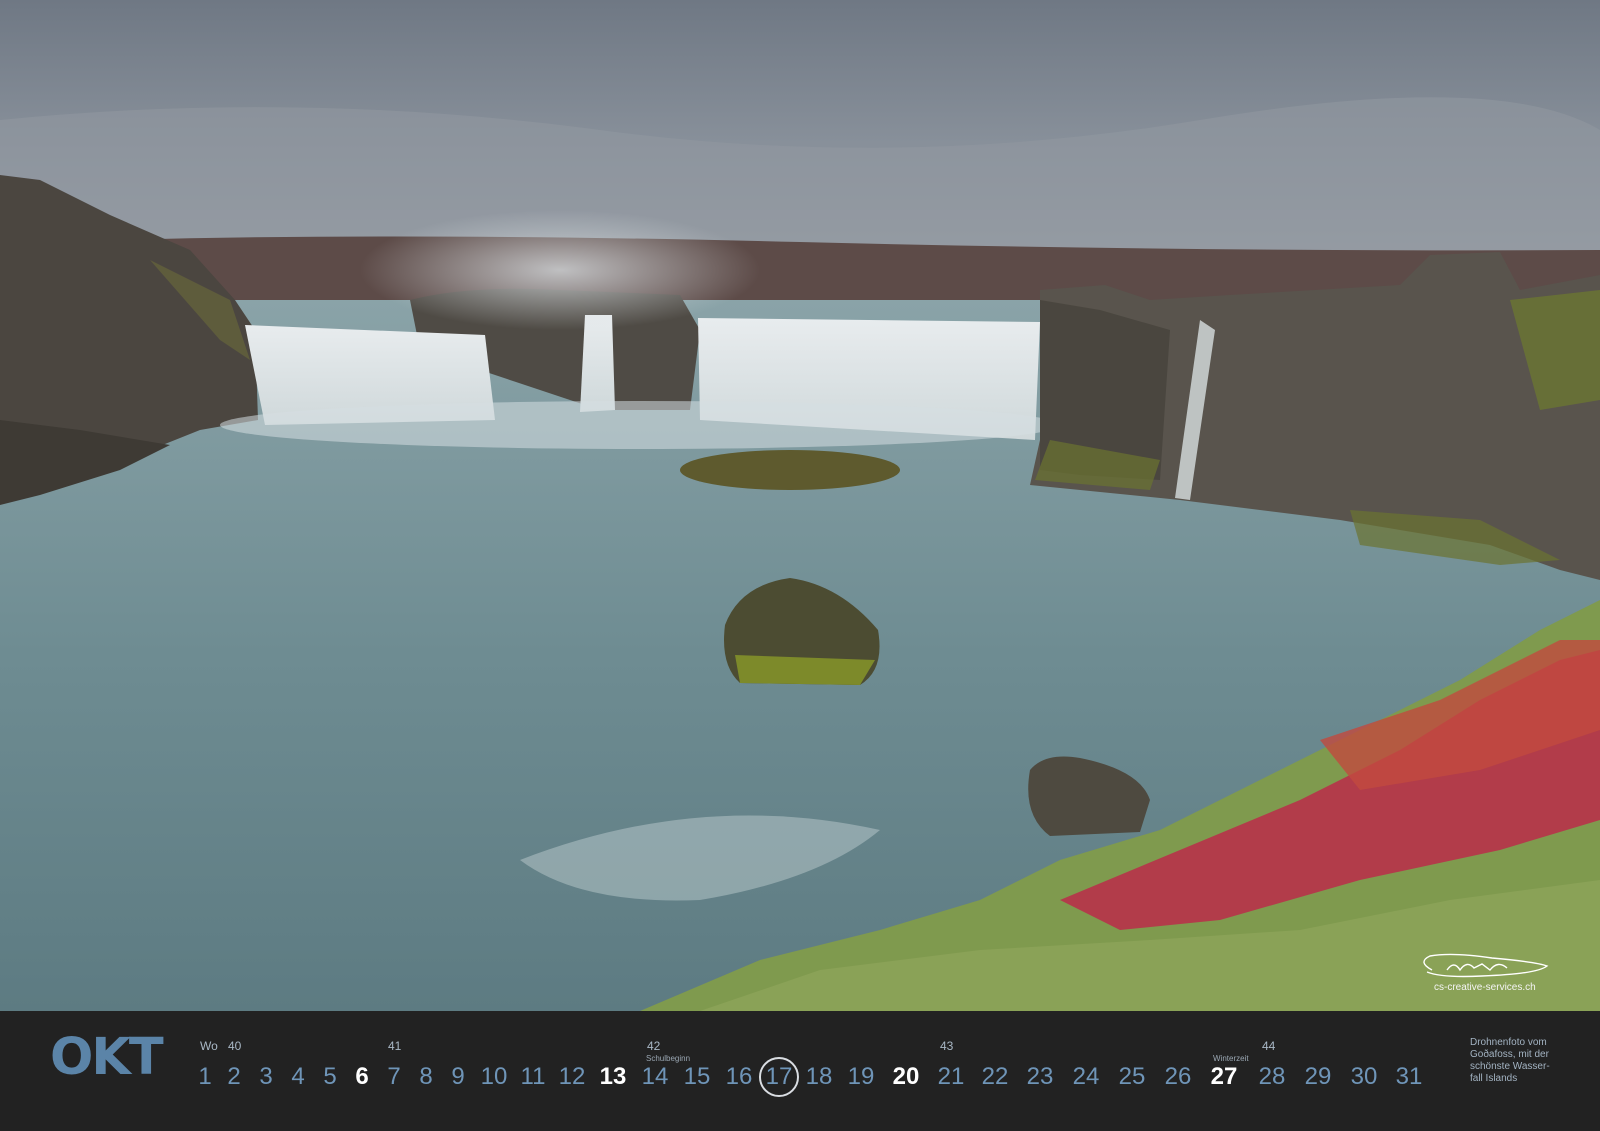 This screenshot has width=1600, height=1131. Describe the element at coordinates (209, 1046) in the screenshot. I see `week-label: Wo` at that location.